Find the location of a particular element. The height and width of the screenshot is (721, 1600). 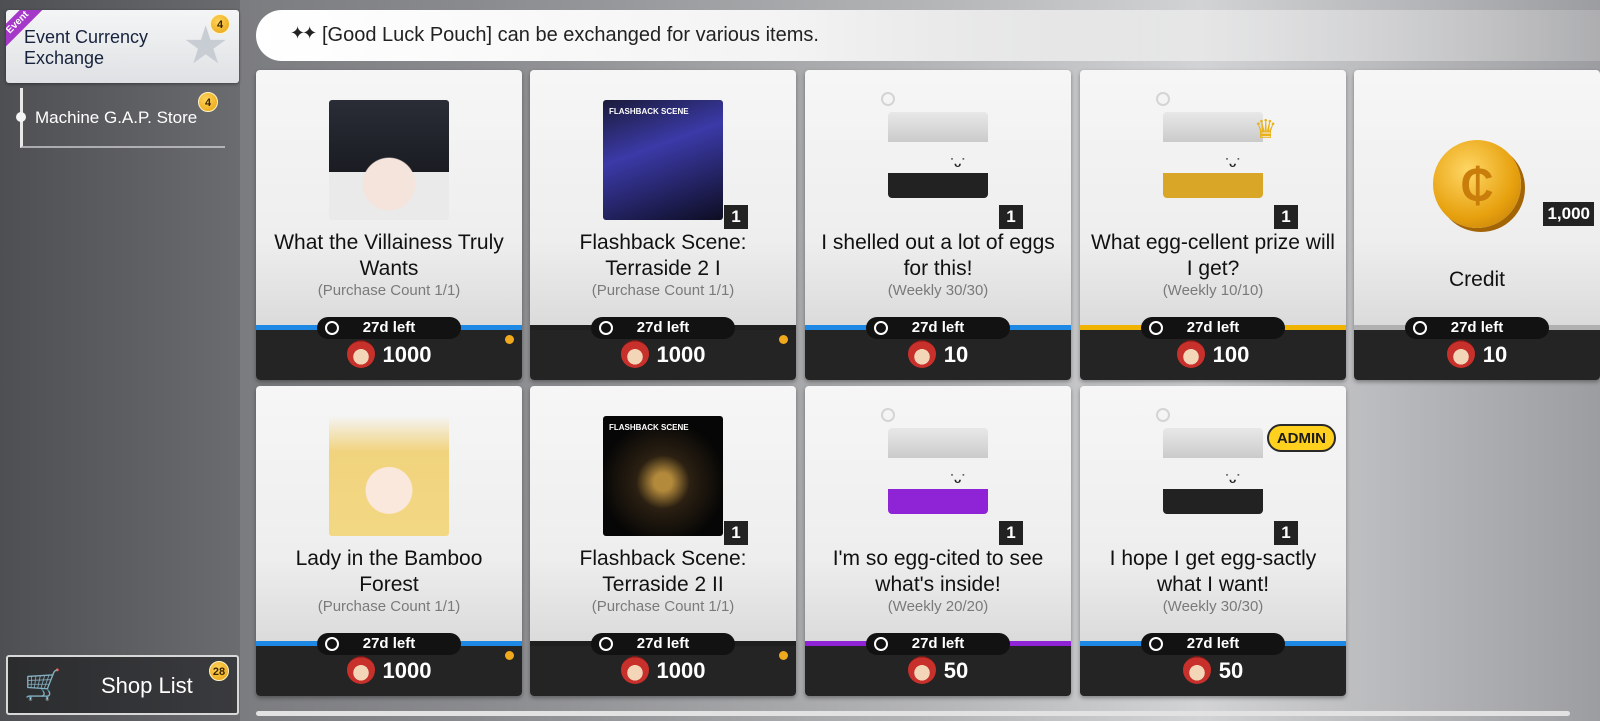

item-title: Credit is located at coordinates (1477, 279).